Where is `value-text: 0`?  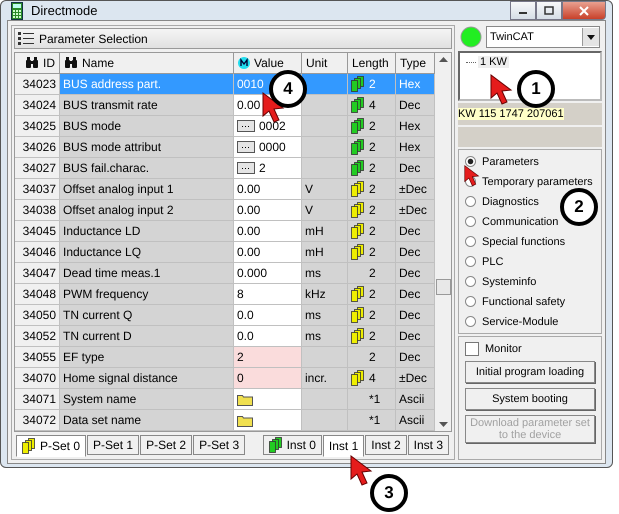
value-text: 0 is located at coordinates (240, 378).